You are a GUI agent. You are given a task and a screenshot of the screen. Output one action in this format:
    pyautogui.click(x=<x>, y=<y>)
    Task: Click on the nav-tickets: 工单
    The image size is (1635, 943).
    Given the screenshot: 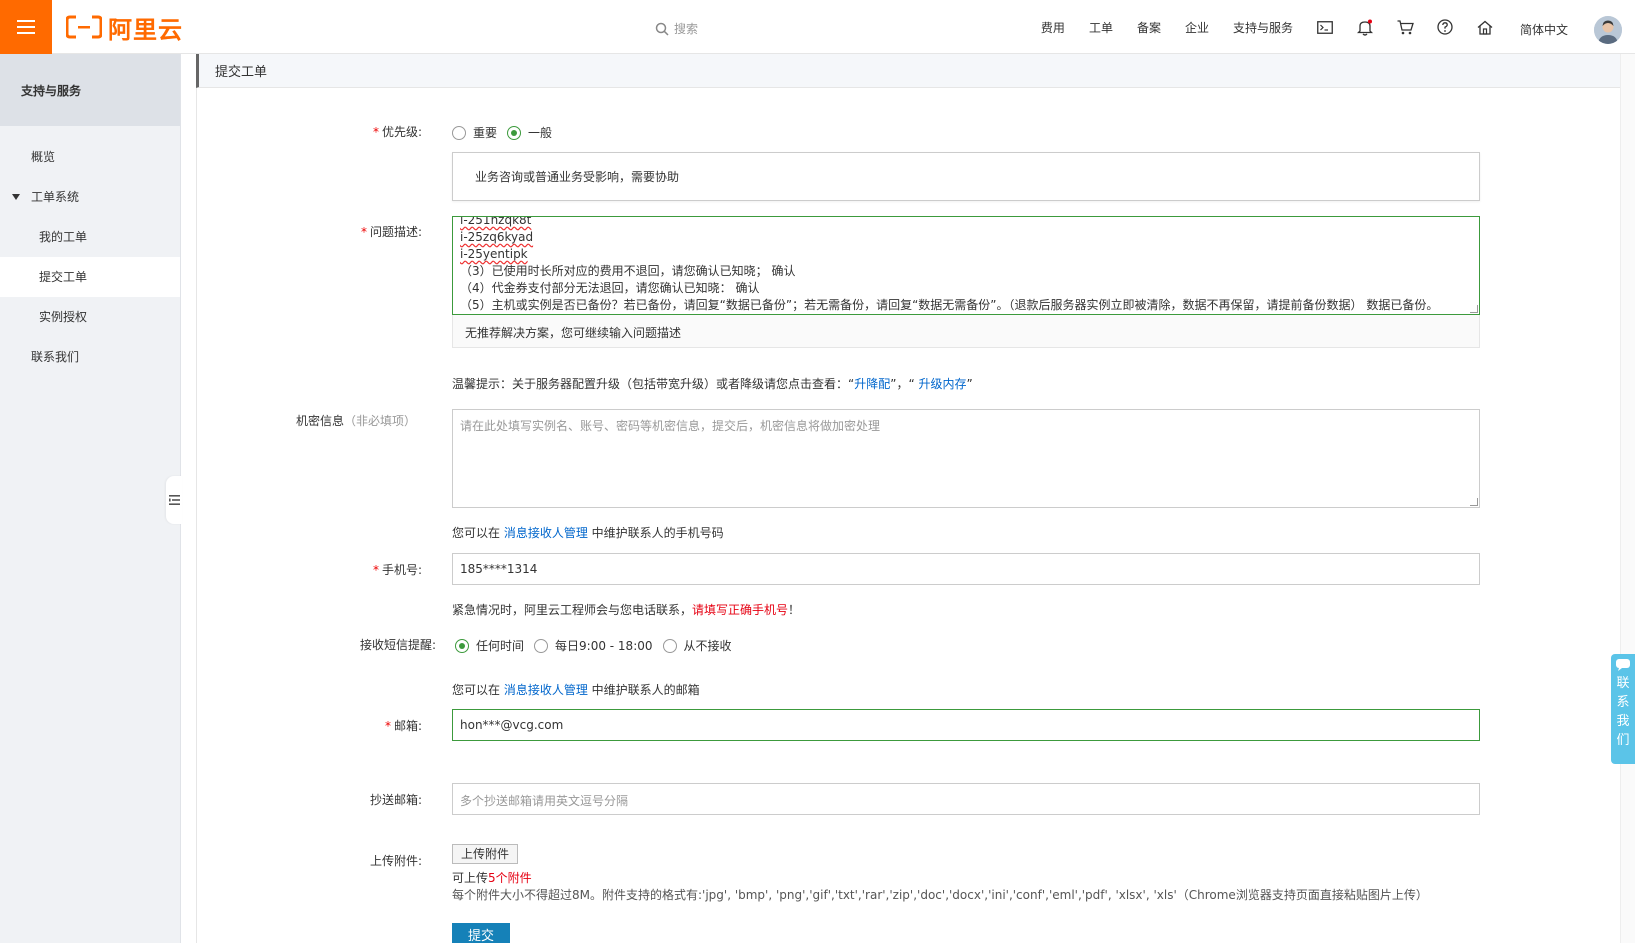 What is the action you would take?
    pyautogui.click(x=1101, y=27)
    